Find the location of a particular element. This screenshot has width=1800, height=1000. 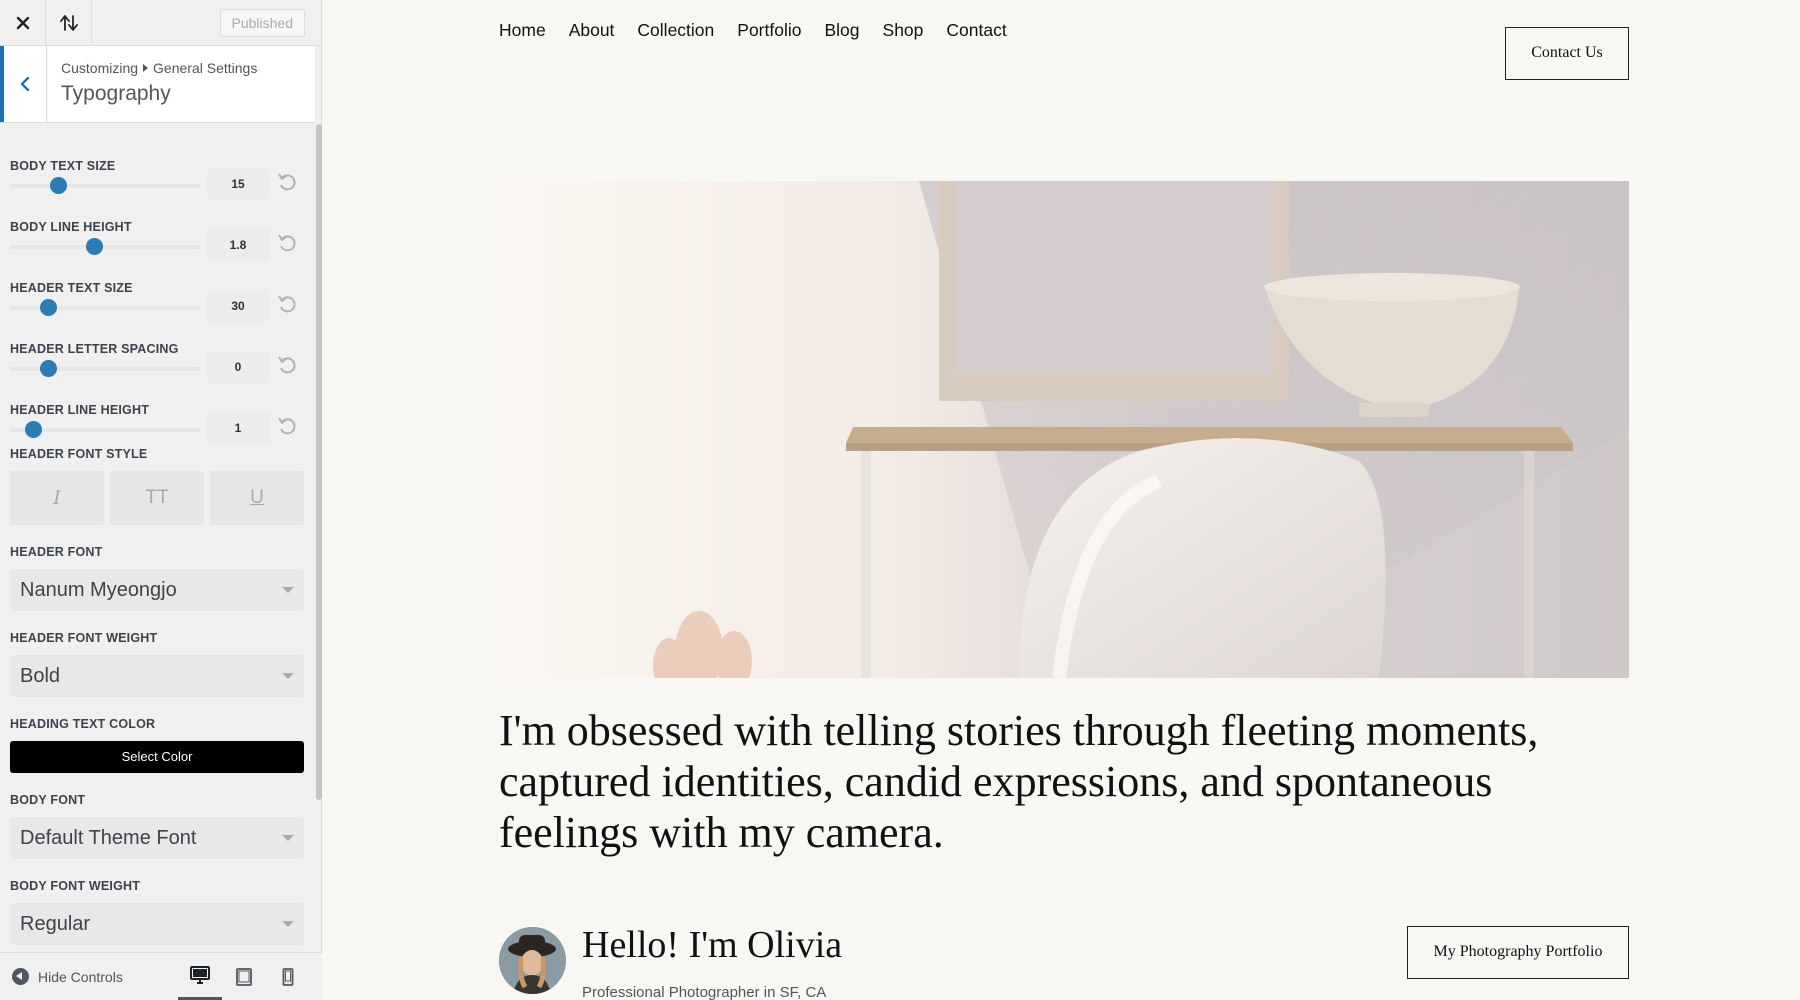

select-value: Nanum Myeongjo is located at coordinates (98, 590).